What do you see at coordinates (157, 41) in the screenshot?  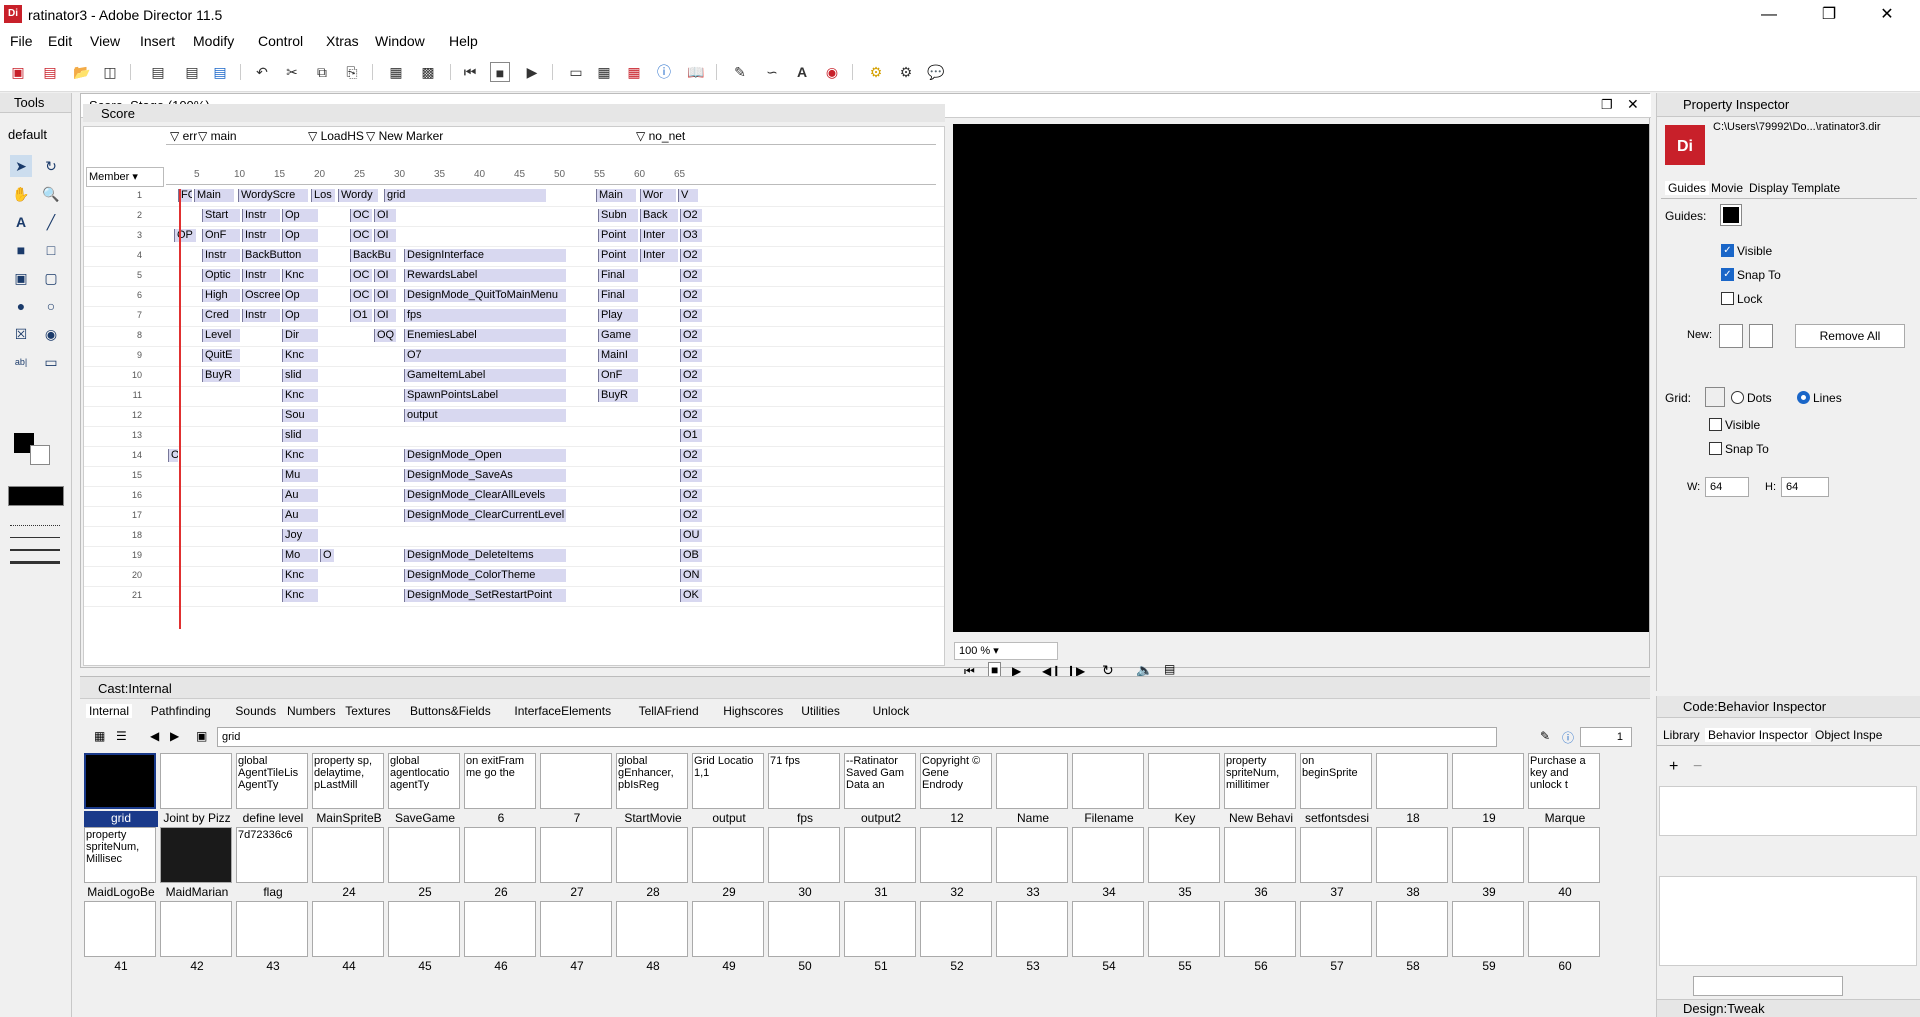 I see `menu-insert: Insert` at bounding box center [157, 41].